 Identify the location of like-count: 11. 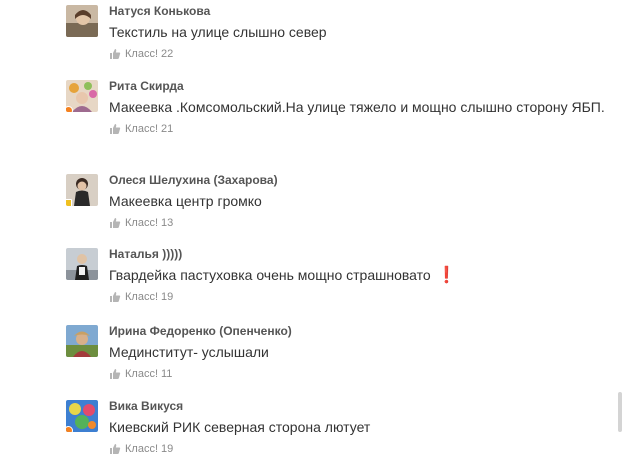
(167, 374).